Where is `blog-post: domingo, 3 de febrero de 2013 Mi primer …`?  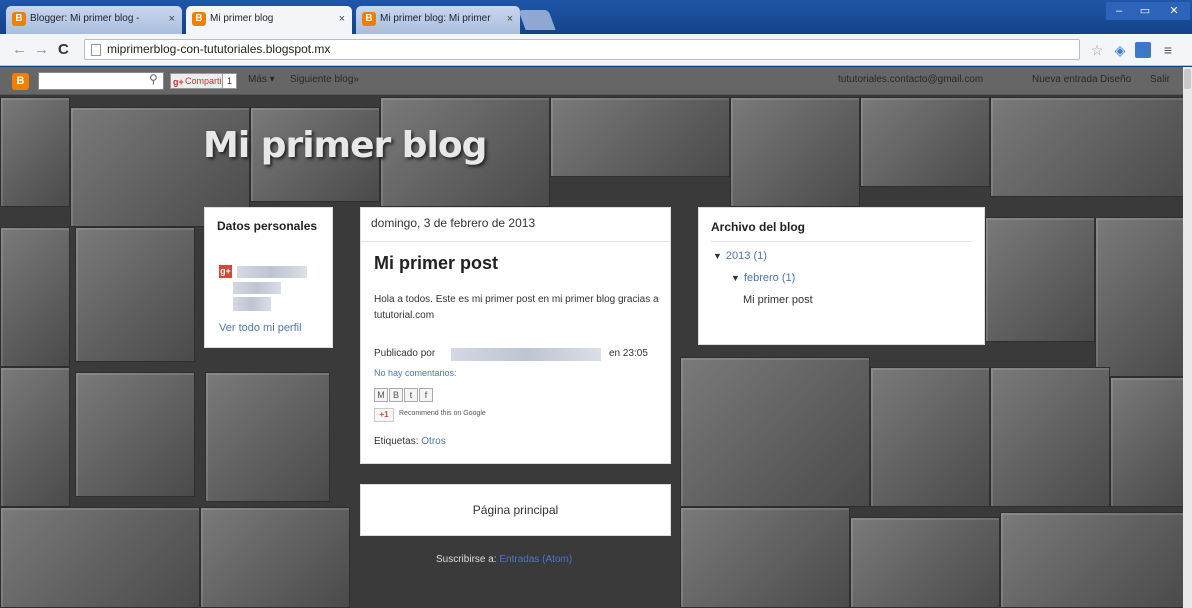
blog-post: domingo, 3 de febrero de 2013 Mi primer … is located at coordinates (515, 335).